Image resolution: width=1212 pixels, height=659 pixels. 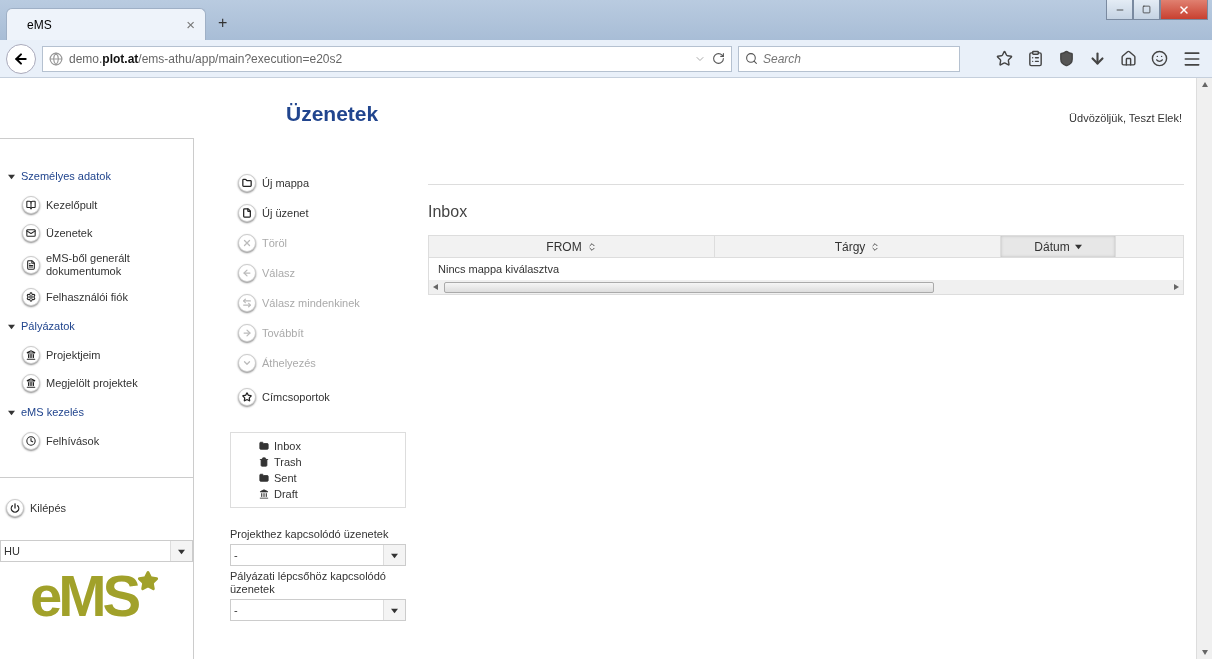 I want to click on language-select: HU, so click(x=96, y=551).